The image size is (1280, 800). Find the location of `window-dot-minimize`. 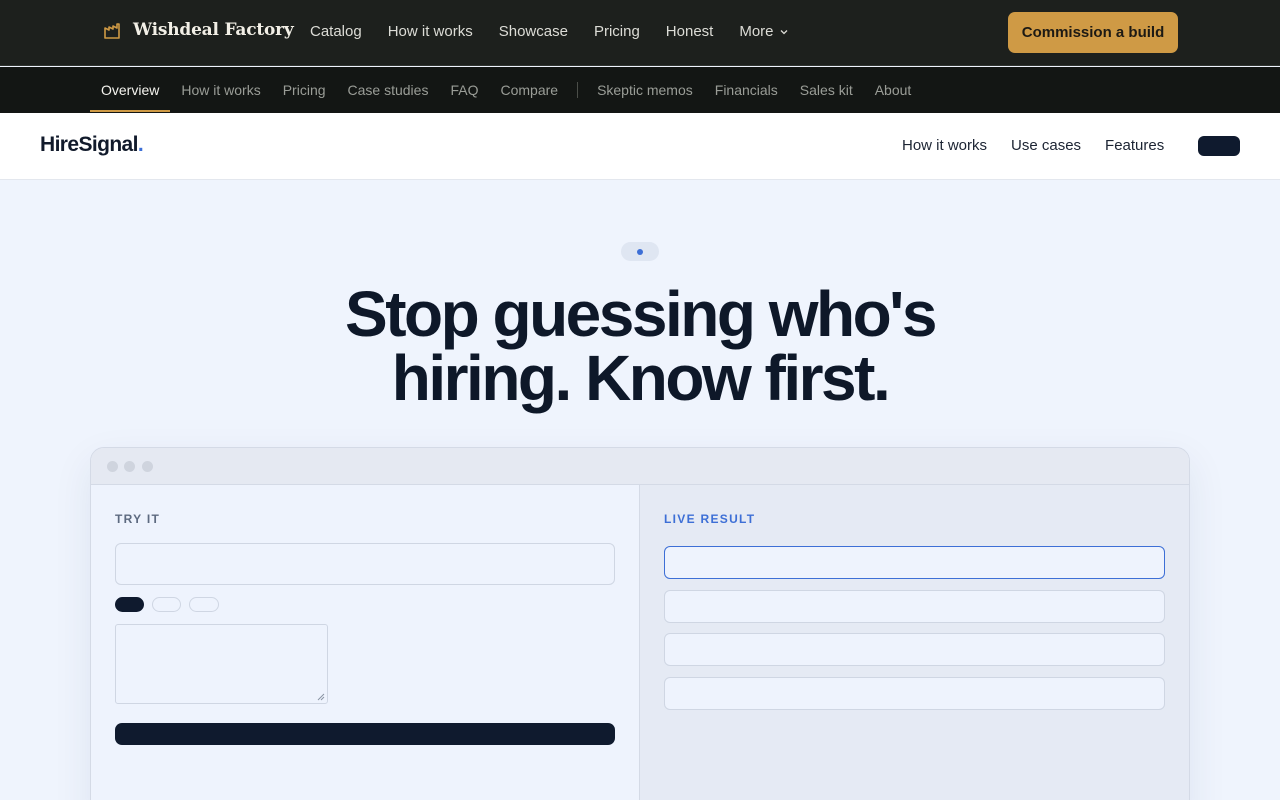

window-dot-minimize is located at coordinates (129, 466).